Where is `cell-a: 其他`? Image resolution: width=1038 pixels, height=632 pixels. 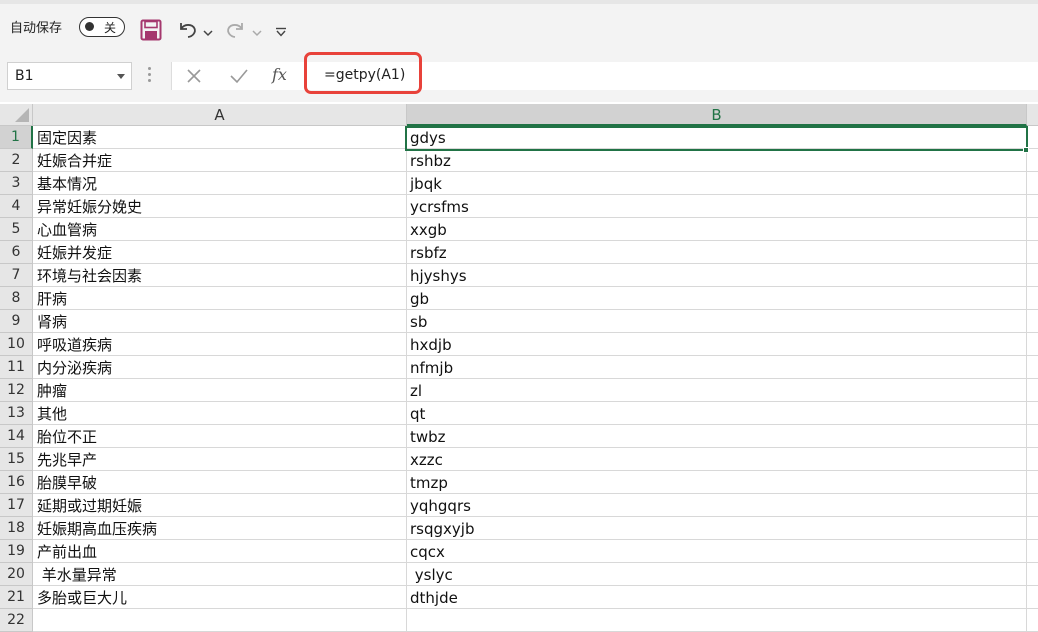
cell-a: 其他 is located at coordinates (220, 413).